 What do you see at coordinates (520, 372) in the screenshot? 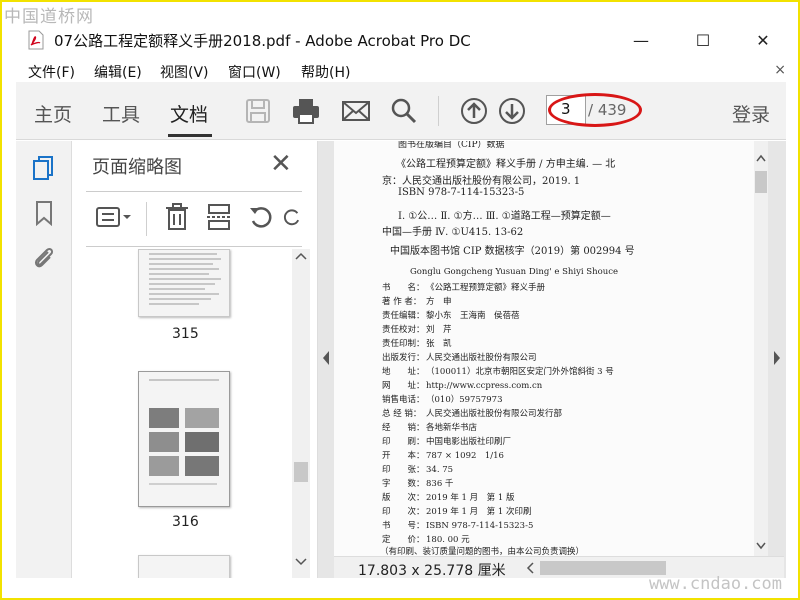
I see `row-value: （100011）北京市朝阳区安定门外外馆斜街 3 号` at bounding box center [520, 372].